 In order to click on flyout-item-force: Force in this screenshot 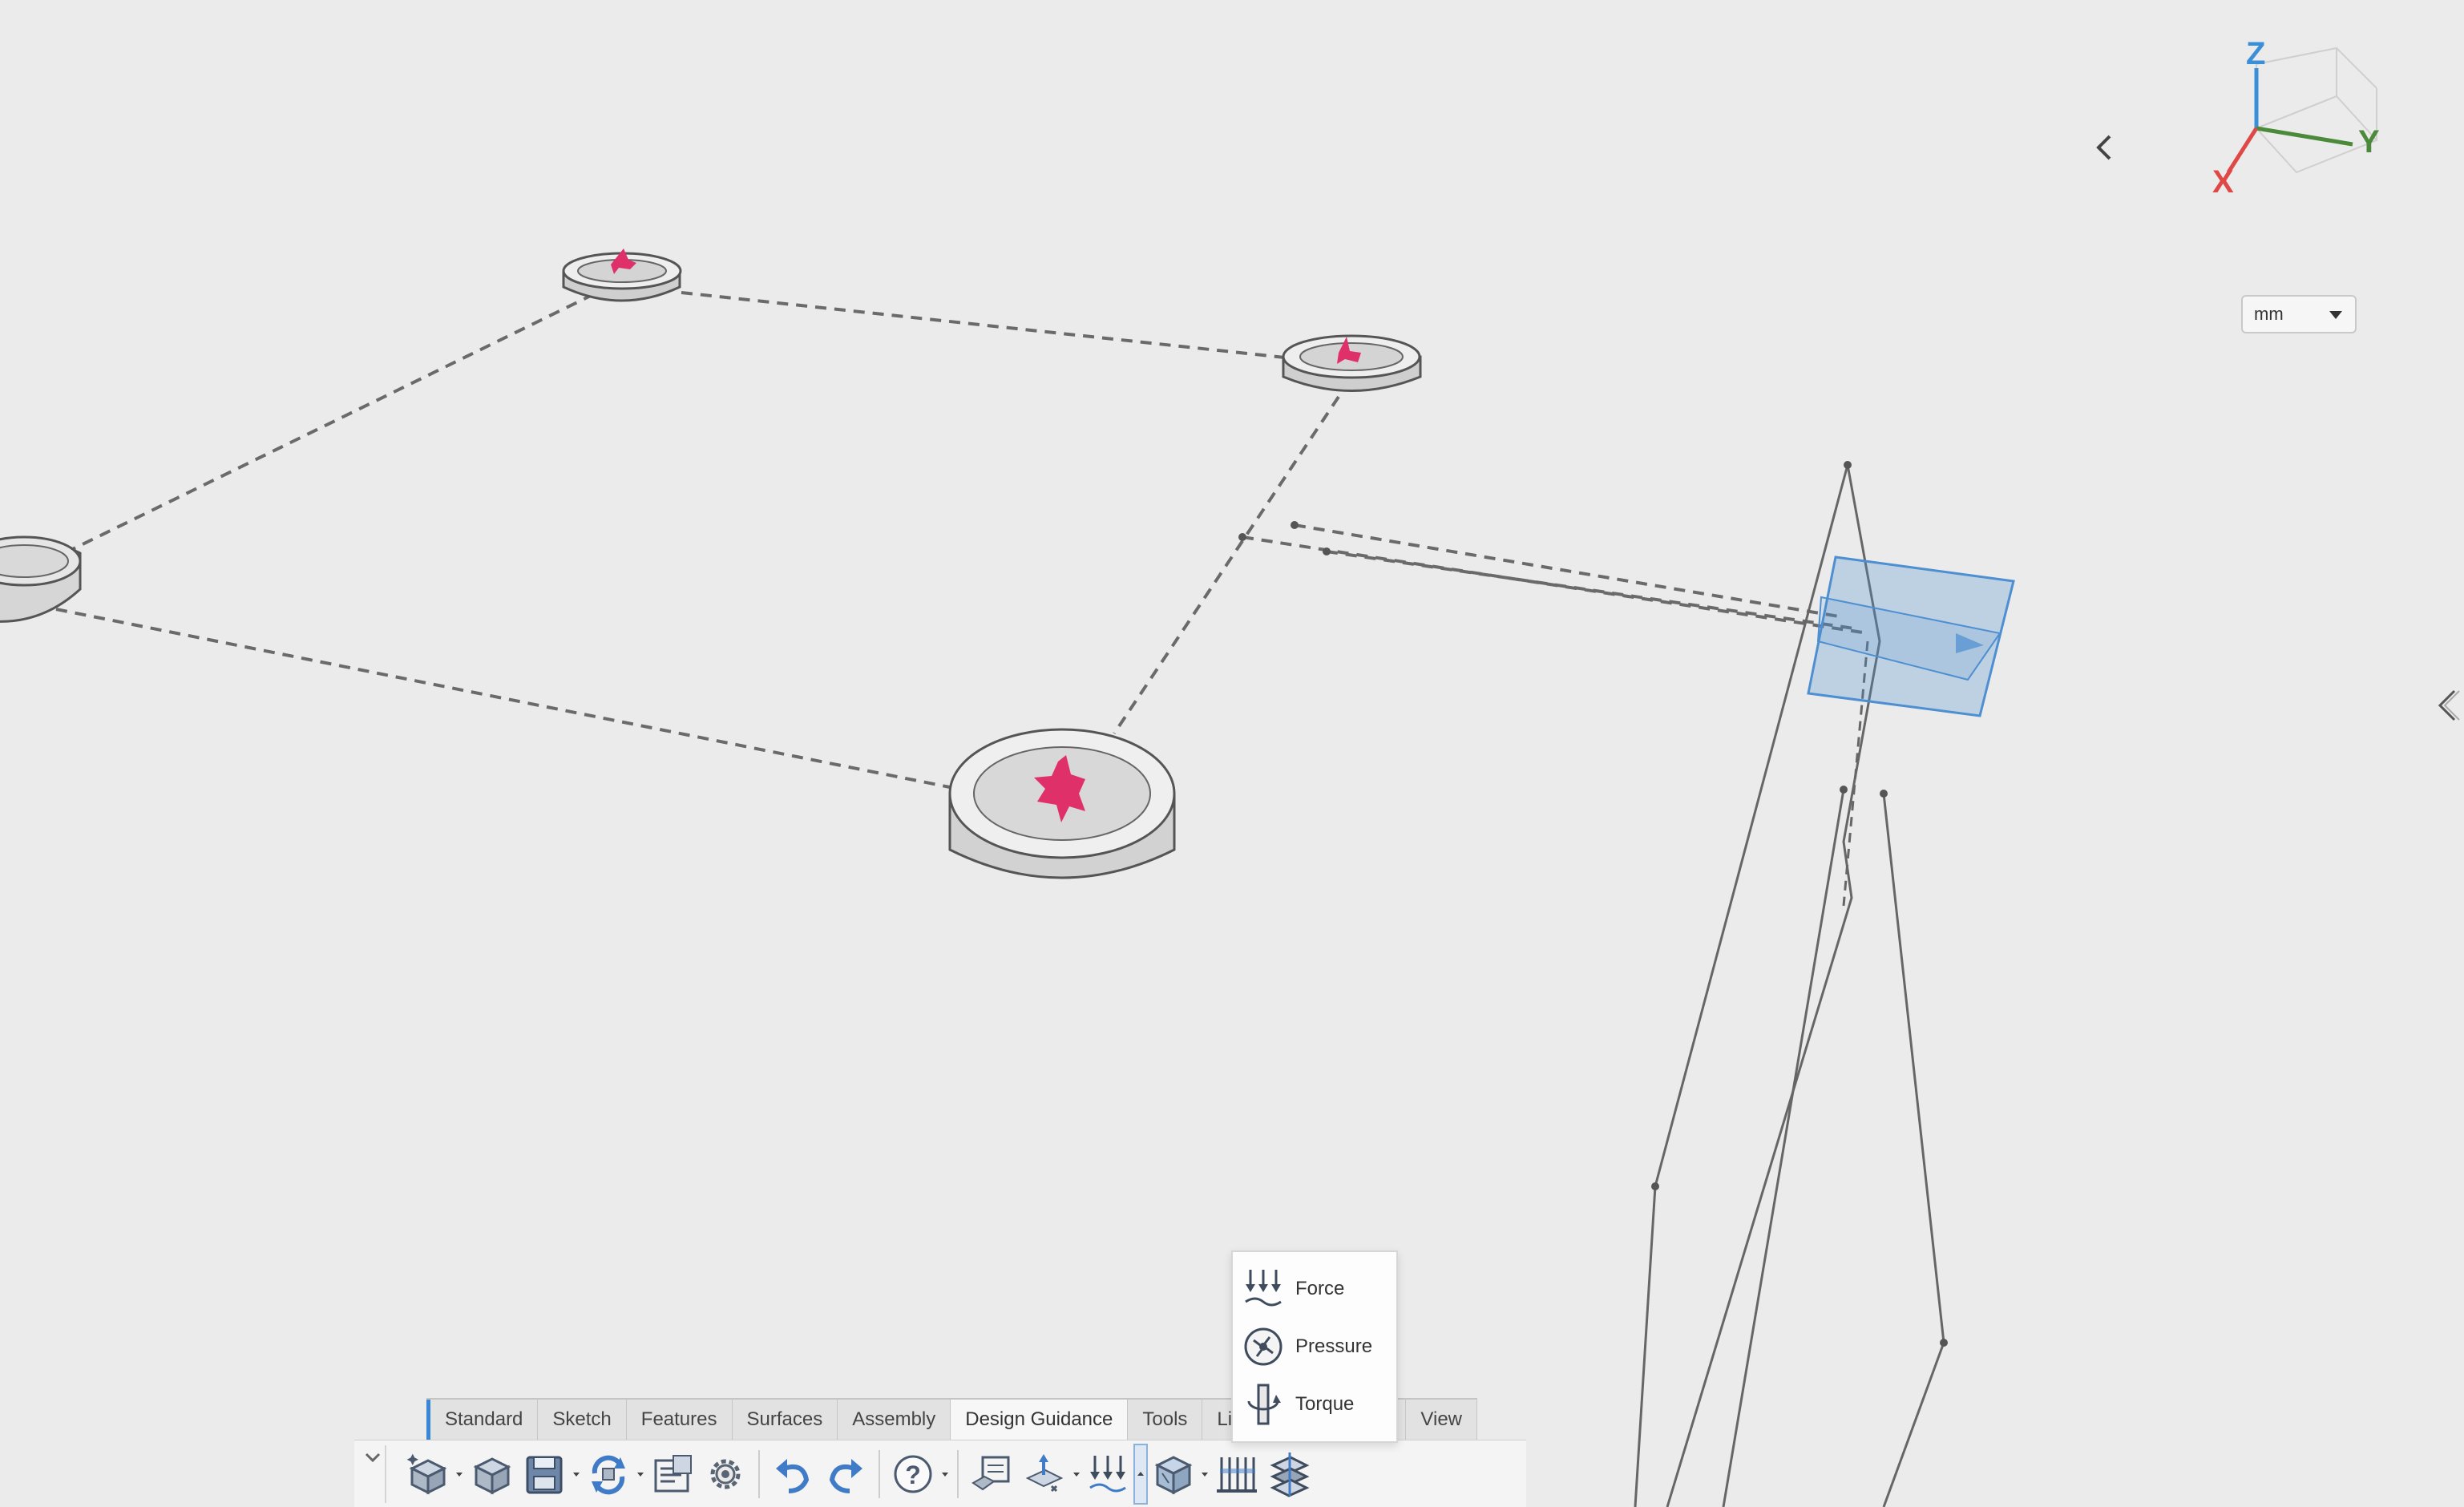, I will do `click(1315, 1289)`.